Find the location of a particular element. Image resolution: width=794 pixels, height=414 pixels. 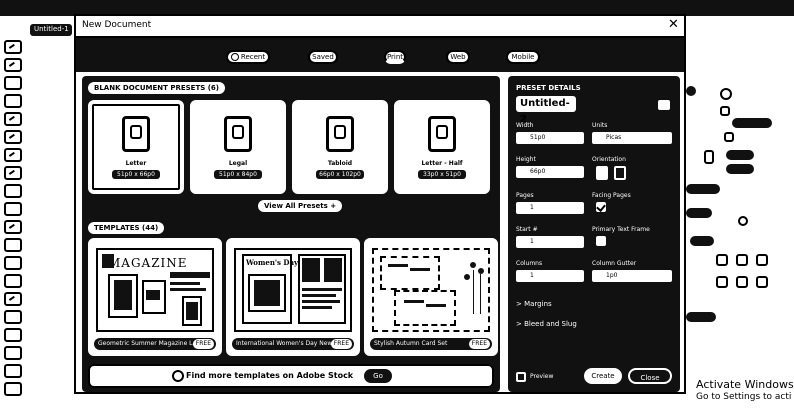

margins-toggle: > Margins is located at coordinates (534, 304).